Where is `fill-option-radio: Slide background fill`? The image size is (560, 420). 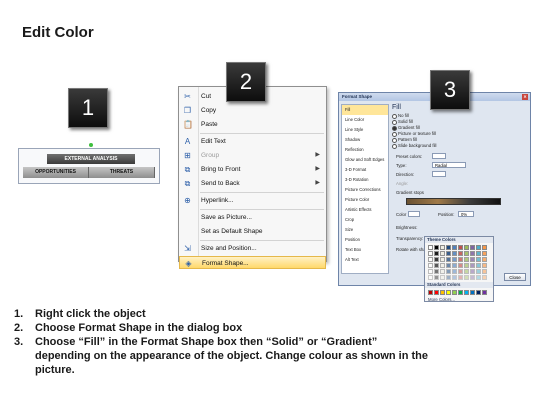 fill-option-radio: Slide background fill is located at coordinates (460, 146).